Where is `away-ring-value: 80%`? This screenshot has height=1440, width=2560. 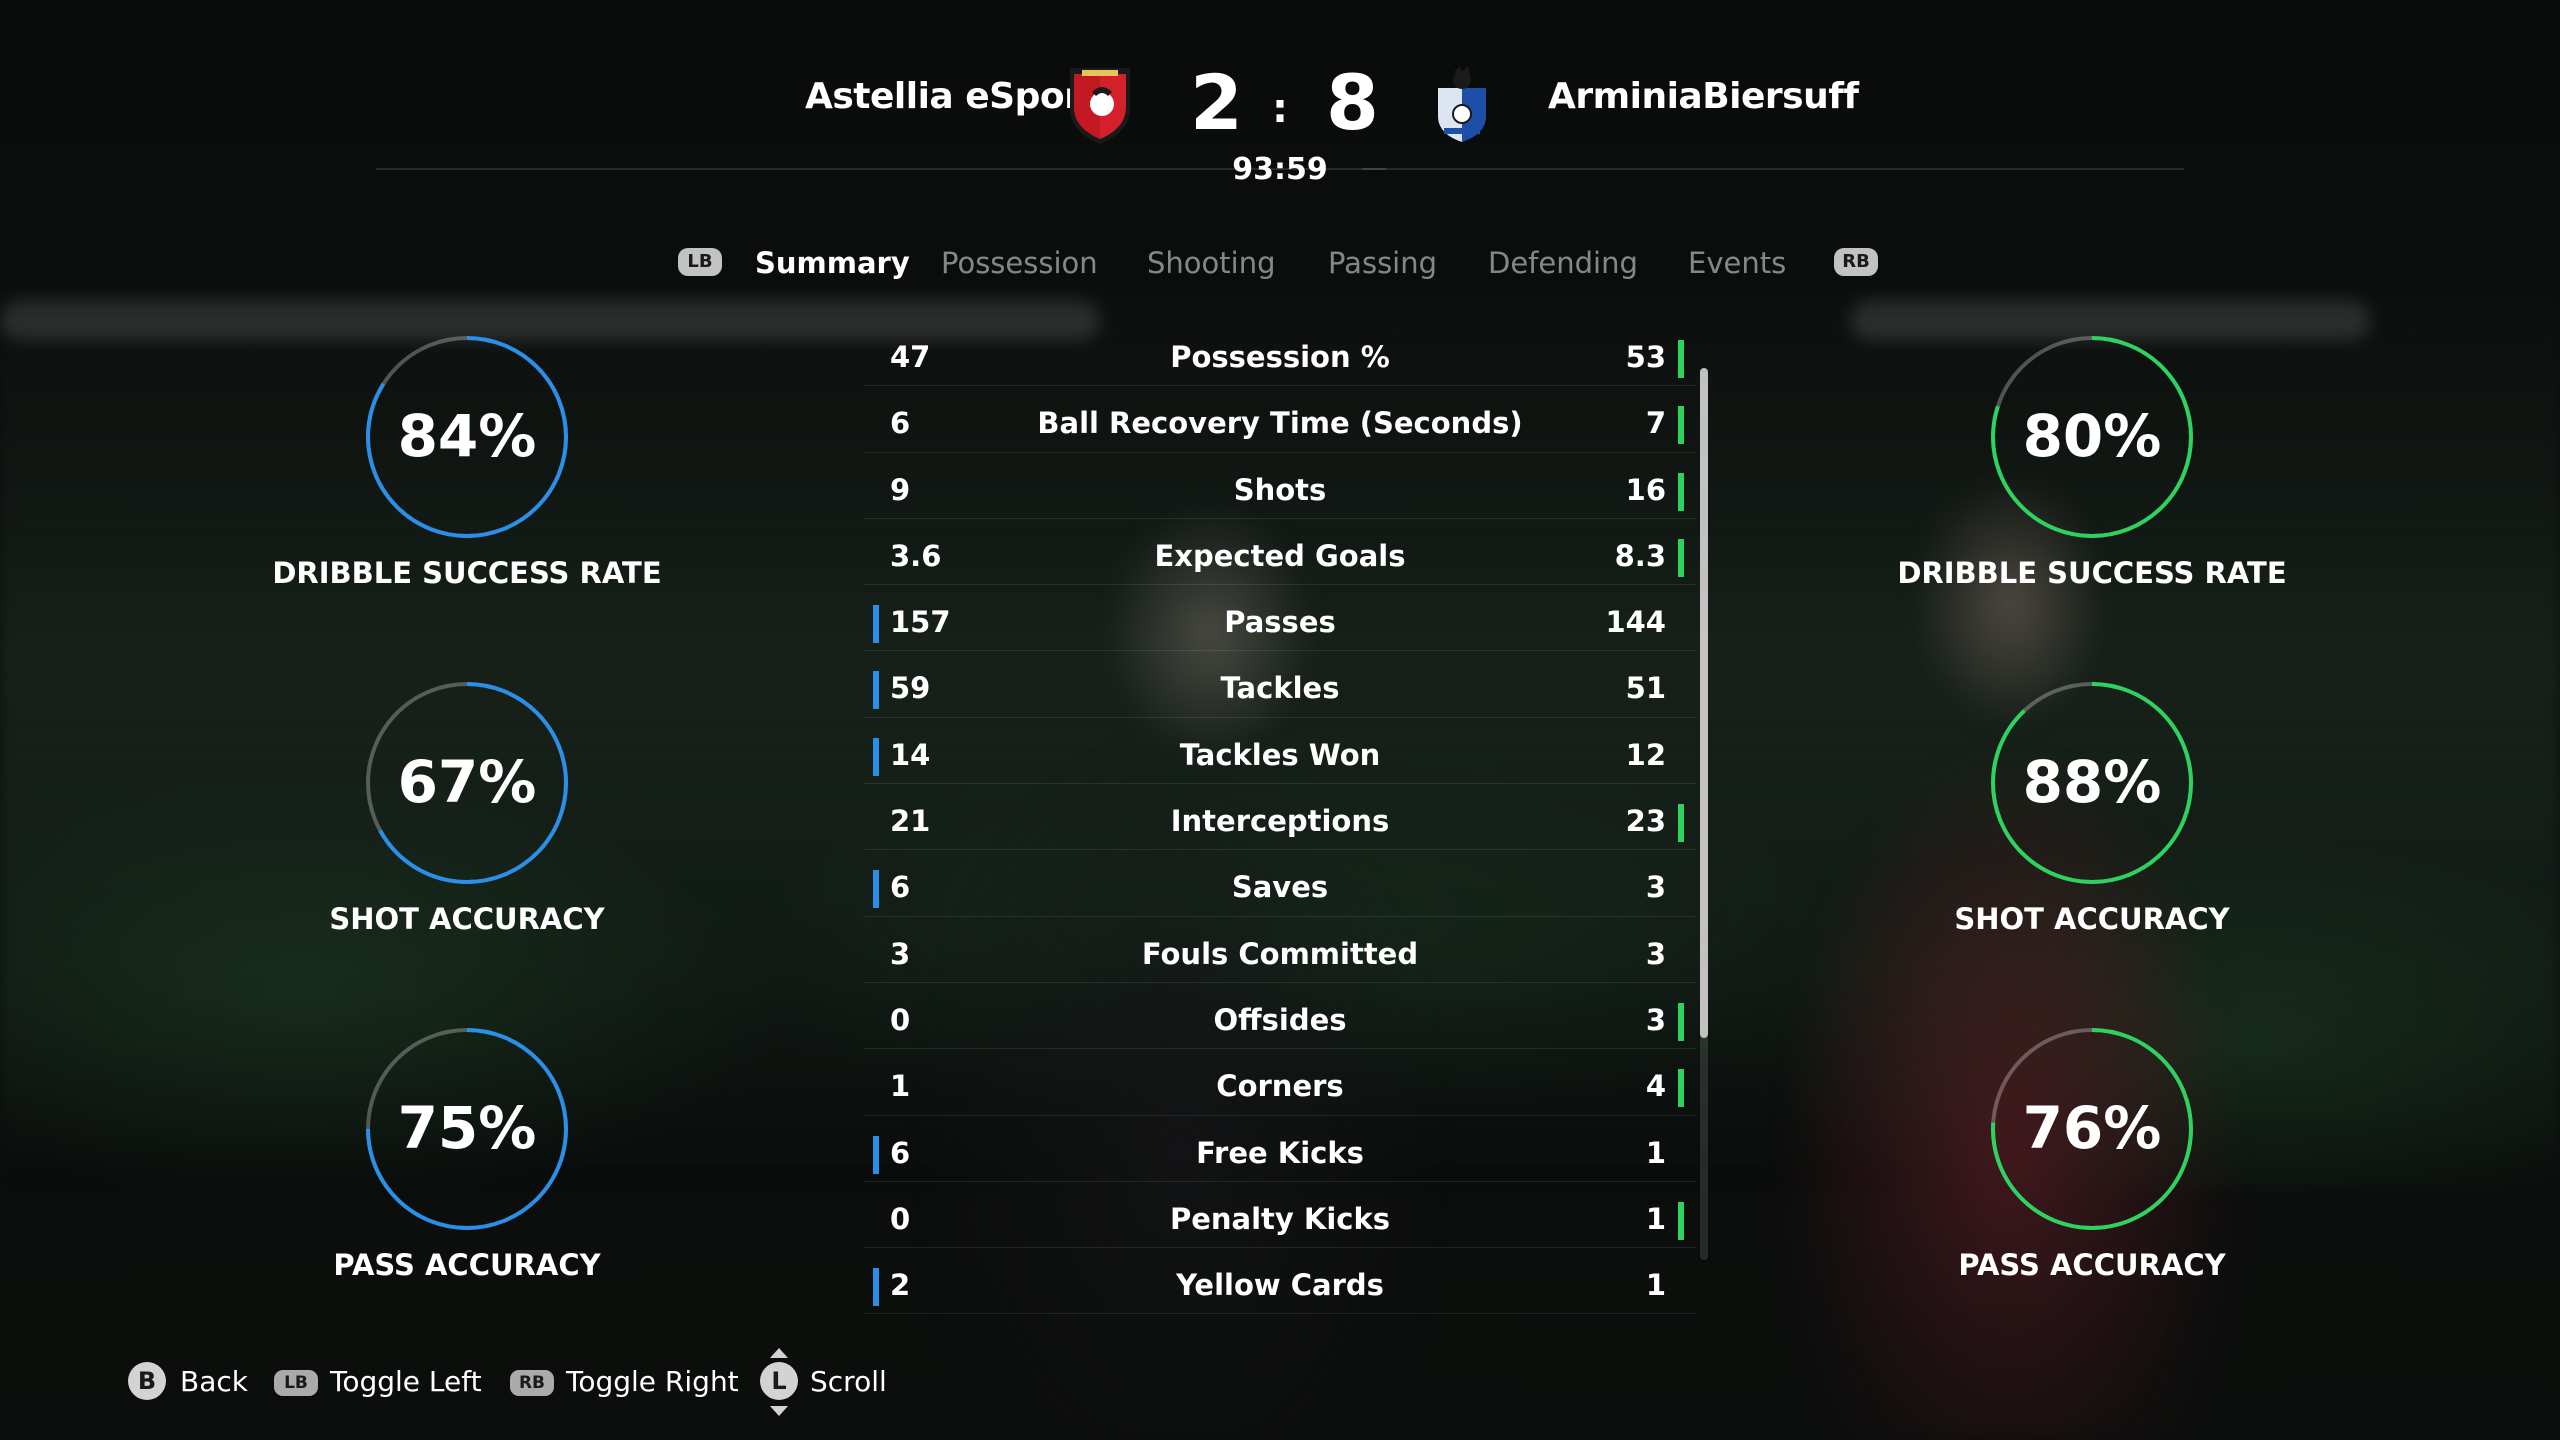
away-ring-value: 80% is located at coordinates (2092, 436).